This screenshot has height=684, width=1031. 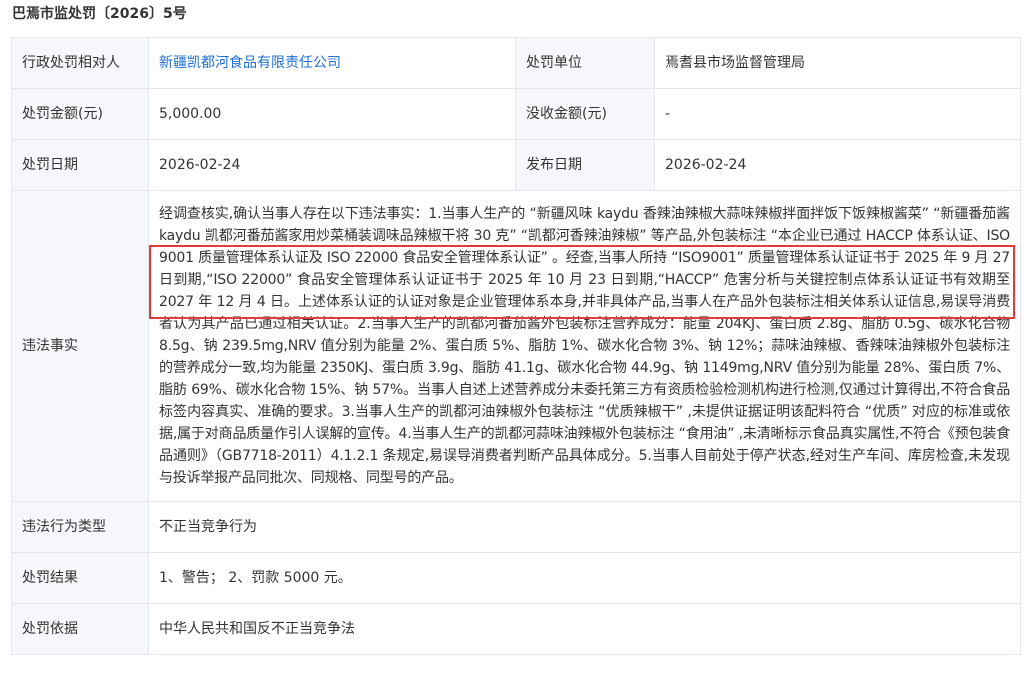 I want to click on basis-value: 中华人民共和国反不正当竞争法, so click(x=584, y=629).